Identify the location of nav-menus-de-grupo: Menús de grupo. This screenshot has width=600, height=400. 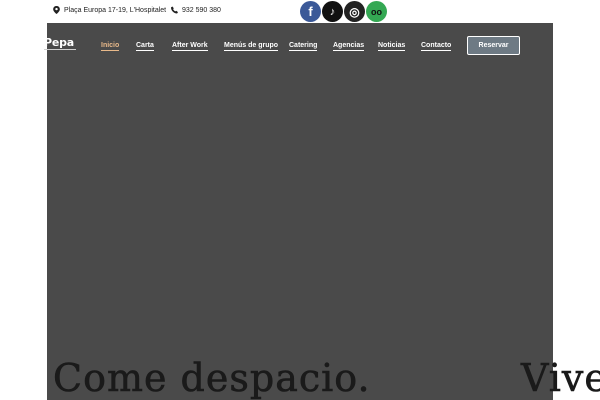
(251, 46).